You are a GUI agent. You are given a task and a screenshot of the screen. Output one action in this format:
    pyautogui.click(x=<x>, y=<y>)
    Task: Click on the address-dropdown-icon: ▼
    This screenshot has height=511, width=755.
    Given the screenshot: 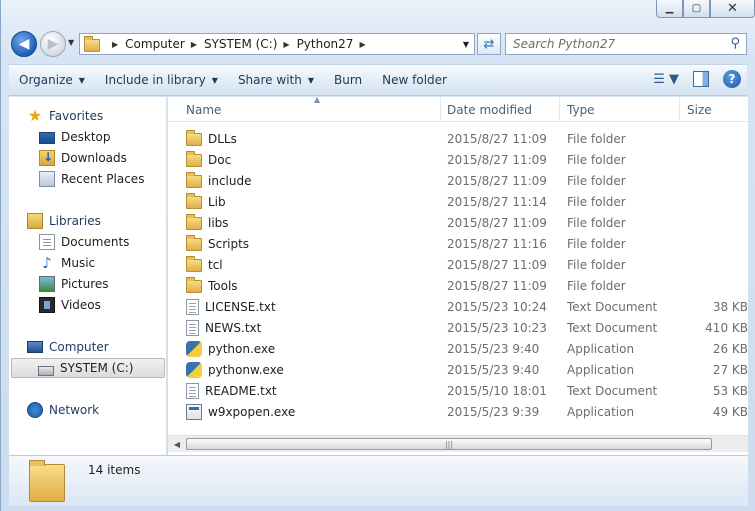 What is the action you would take?
    pyautogui.click(x=466, y=44)
    